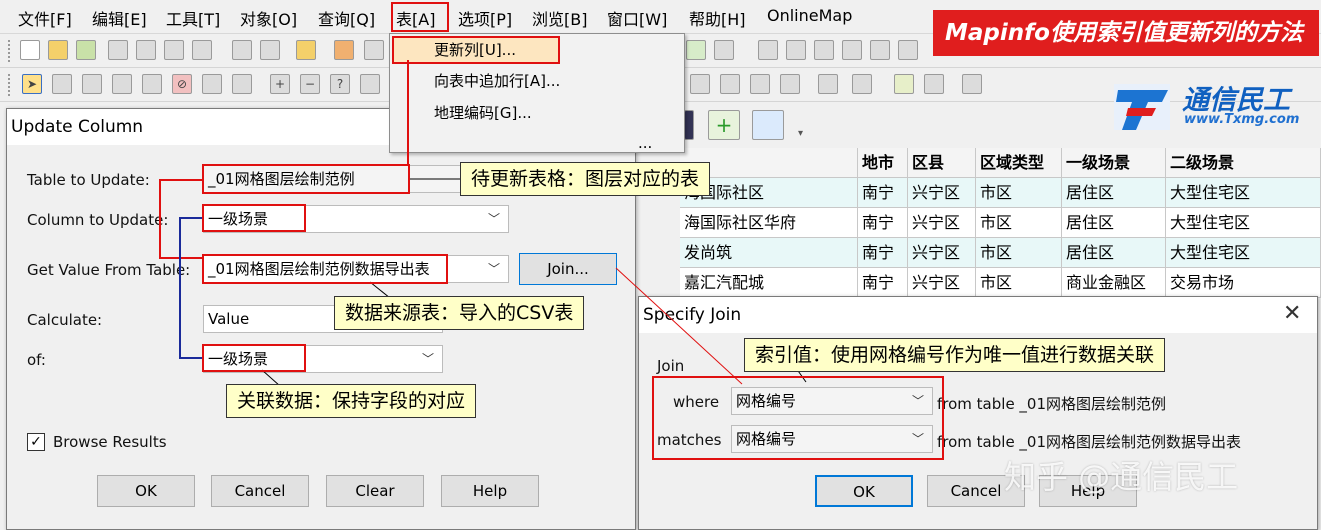  What do you see at coordinates (118, 50) in the screenshot?
I see `save-icon` at bounding box center [118, 50].